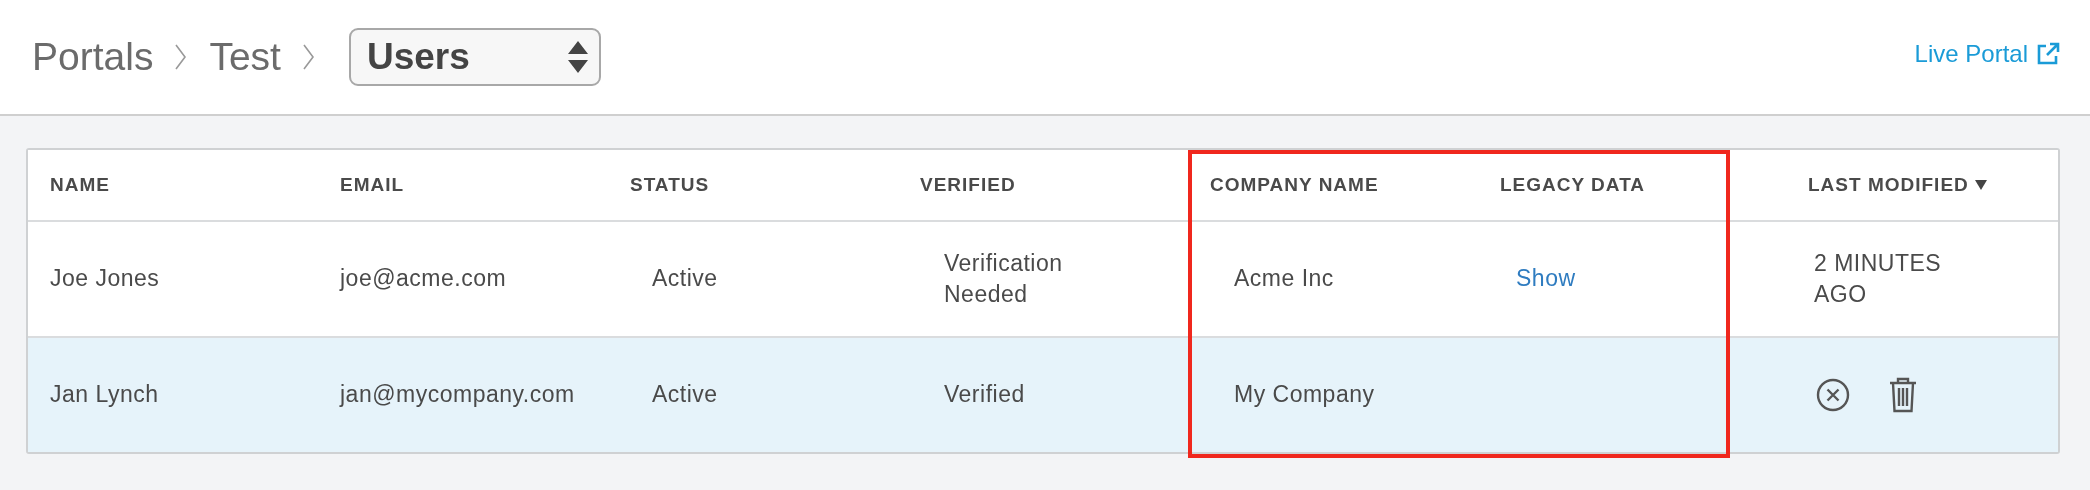 Image resolution: width=2090 pixels, height=490 pixels. What do you see at coordinates (245, 57) in the screenshot?
I see `breadcrumb-link: Test` at bounding box center [245, 57].